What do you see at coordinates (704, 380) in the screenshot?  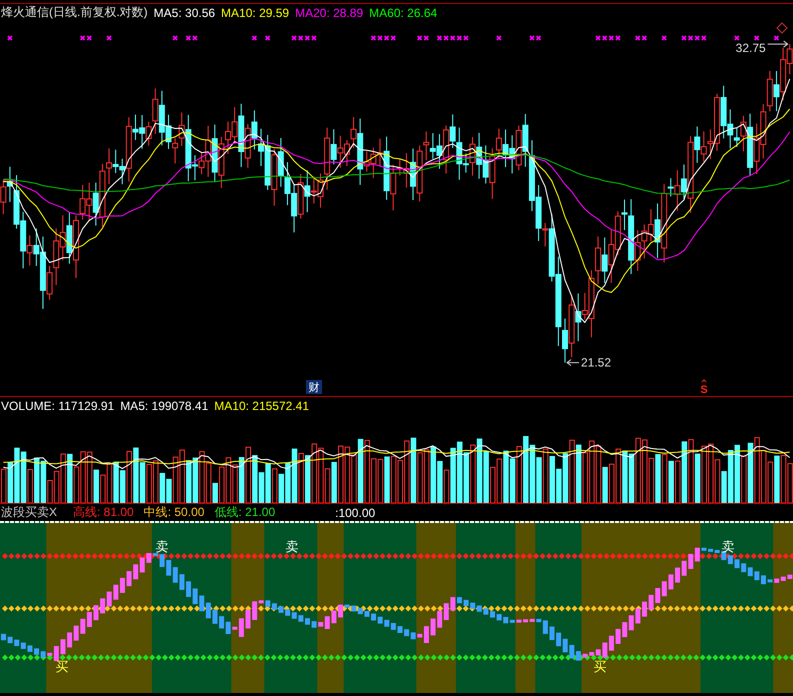 I see `caret-icon` at bounding box center [704, 380].